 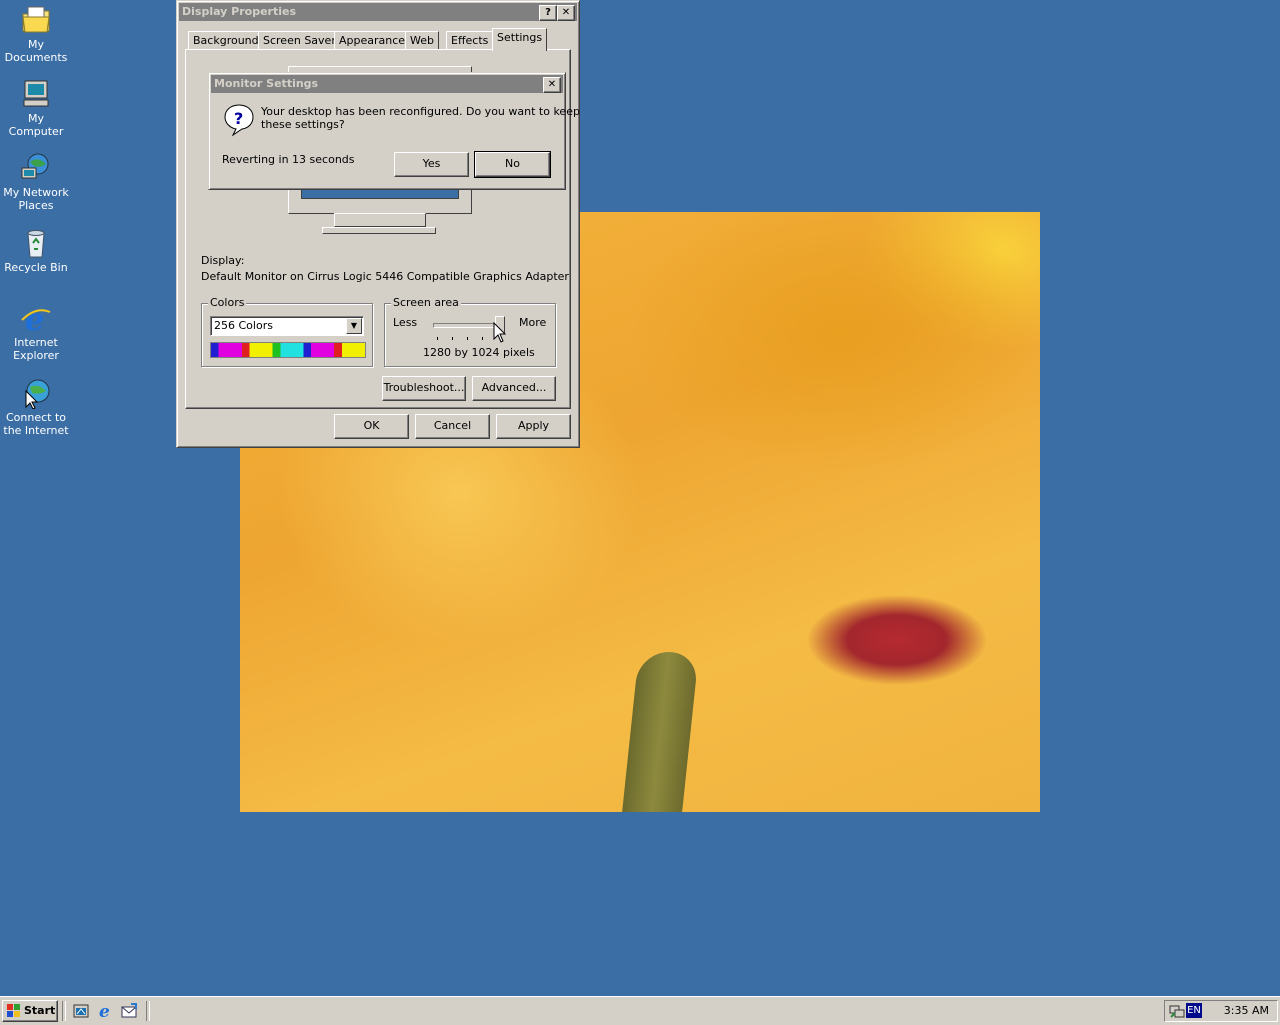 What do you see at coordinates (36, 168) in the screenshot?
I see `network-places-icon` at bounding box center [36, 168].